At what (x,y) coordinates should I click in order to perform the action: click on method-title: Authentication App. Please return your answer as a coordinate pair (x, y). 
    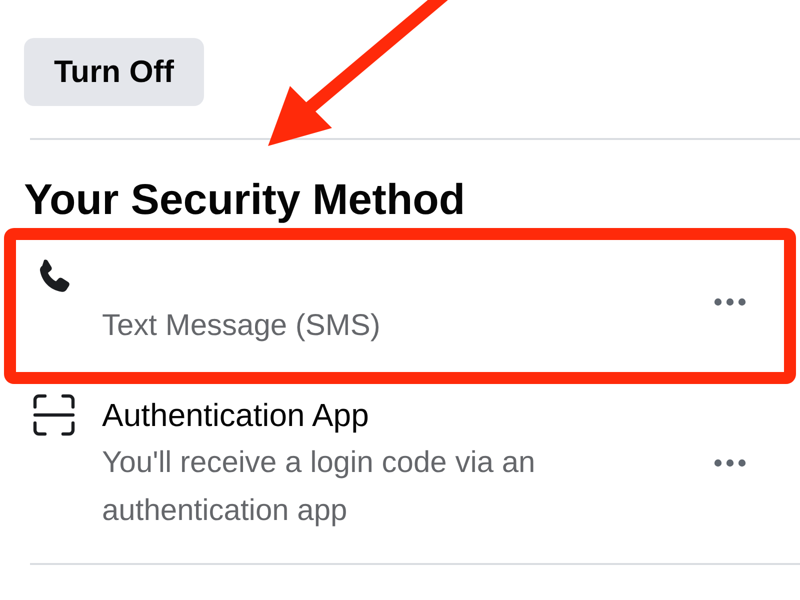
    Looking at the image, I should click on (236, 415).